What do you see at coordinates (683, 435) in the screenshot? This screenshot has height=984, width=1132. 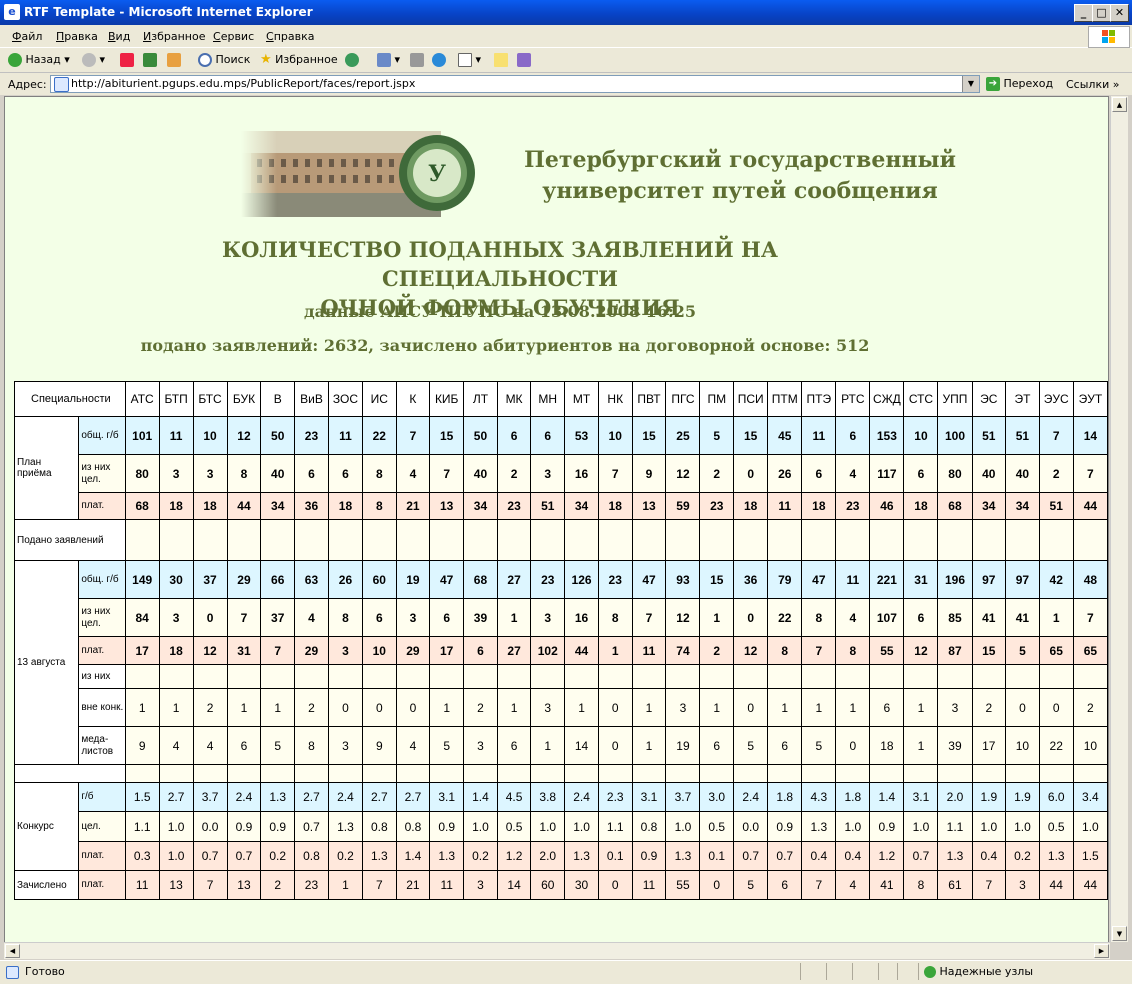 I see `table-cell: 25` at bounding box center [683, 435].